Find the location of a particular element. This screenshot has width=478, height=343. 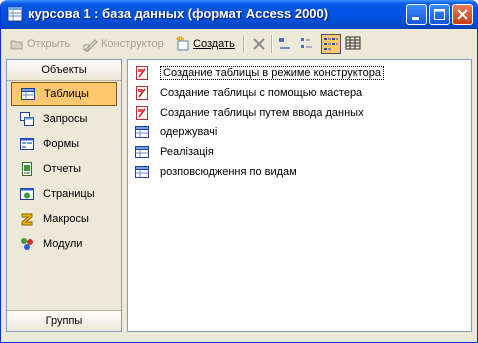

objects-header: Объекты is located at coordinates (64, 70).